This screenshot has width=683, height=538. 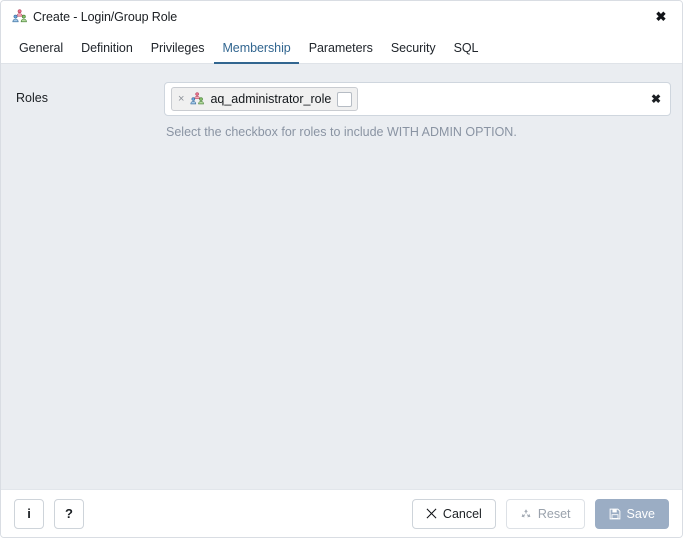 I want to click on dialog-titlebar: Create - Login/Group Role ✖, so click(x=341, y=16).